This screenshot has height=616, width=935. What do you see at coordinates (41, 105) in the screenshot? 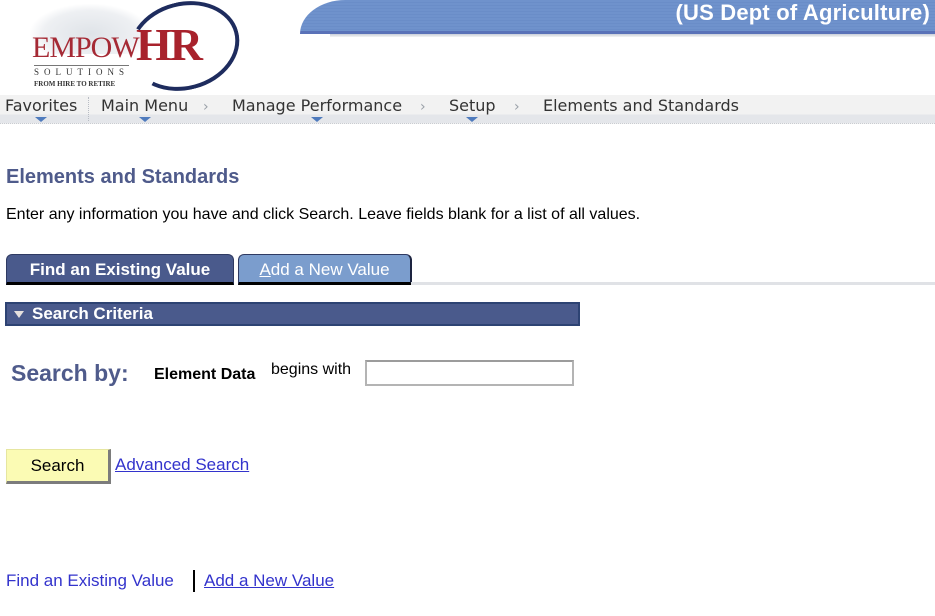
I see `nav-favorites-label: Favorites` at bounding box center [41, 105].